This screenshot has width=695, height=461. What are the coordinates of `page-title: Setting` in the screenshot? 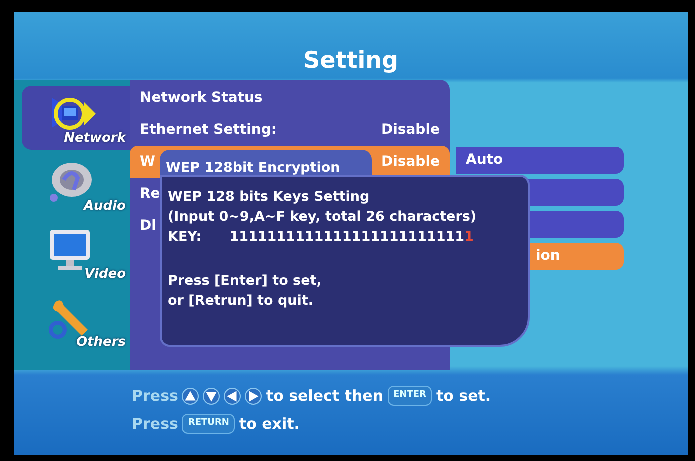 It's located at (351, 61).